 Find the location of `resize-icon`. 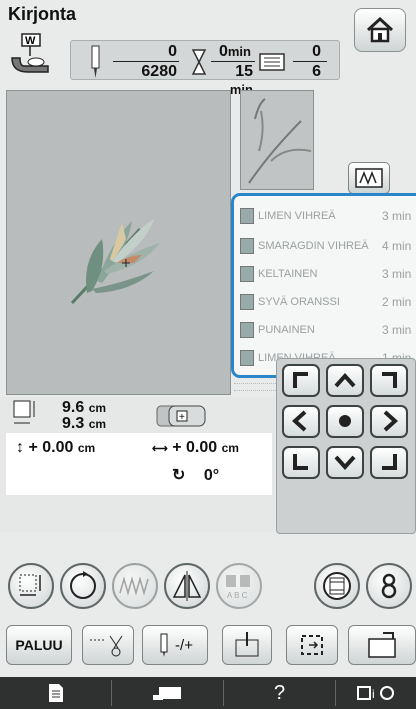

resize-icon is located at coordinates (30, 585).